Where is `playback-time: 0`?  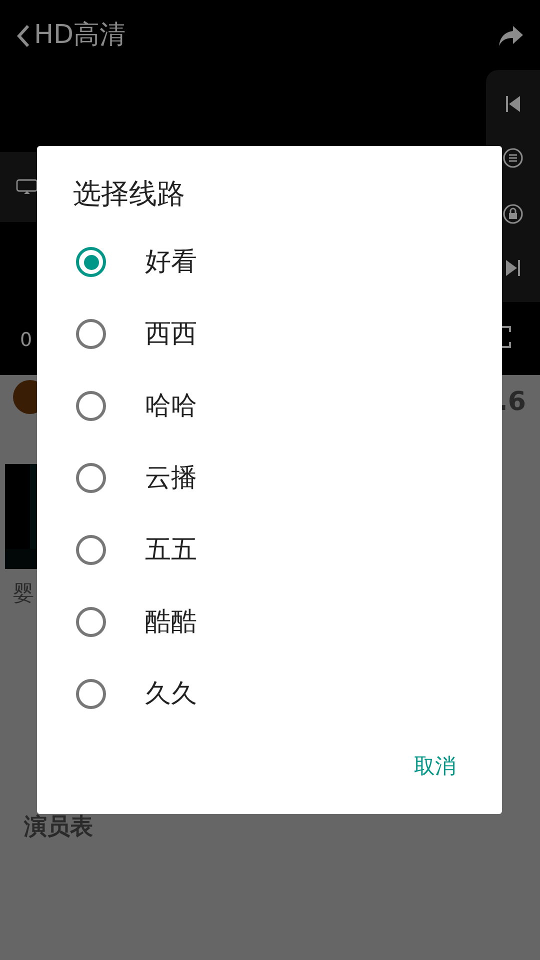
playback-time: 0 is located at coordinates (26, 340).